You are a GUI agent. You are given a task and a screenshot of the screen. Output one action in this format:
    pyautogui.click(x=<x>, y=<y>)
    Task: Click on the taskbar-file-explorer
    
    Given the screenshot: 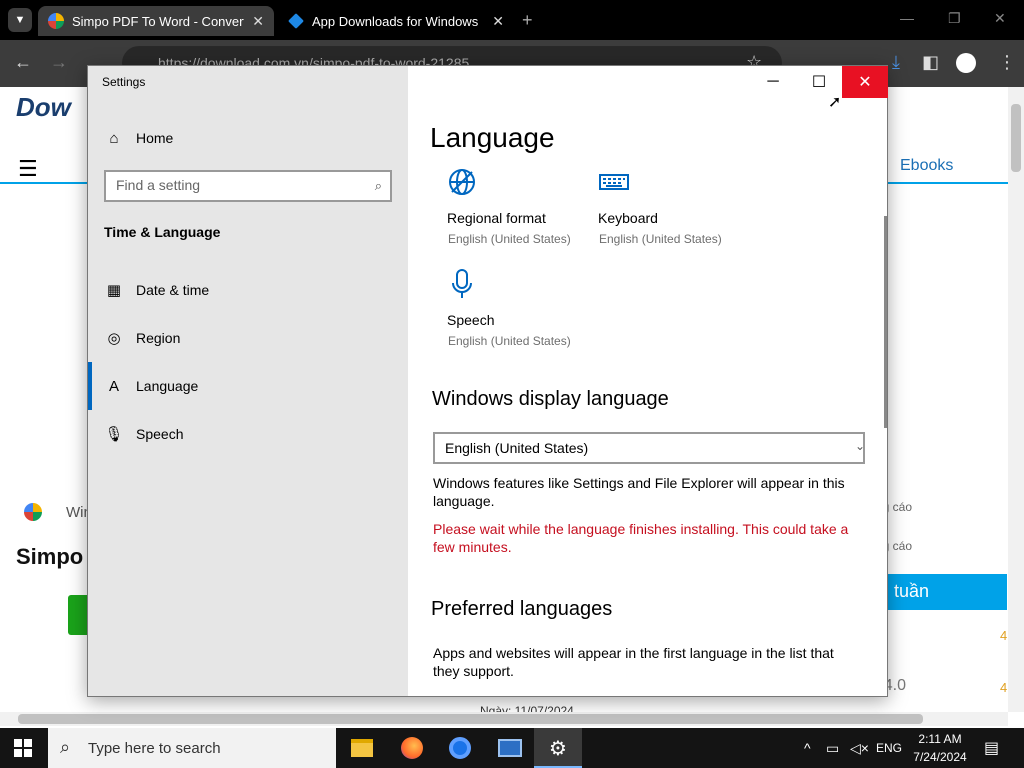 What is the action you would take?
    pyautogui.click(x=362, y=748)
    